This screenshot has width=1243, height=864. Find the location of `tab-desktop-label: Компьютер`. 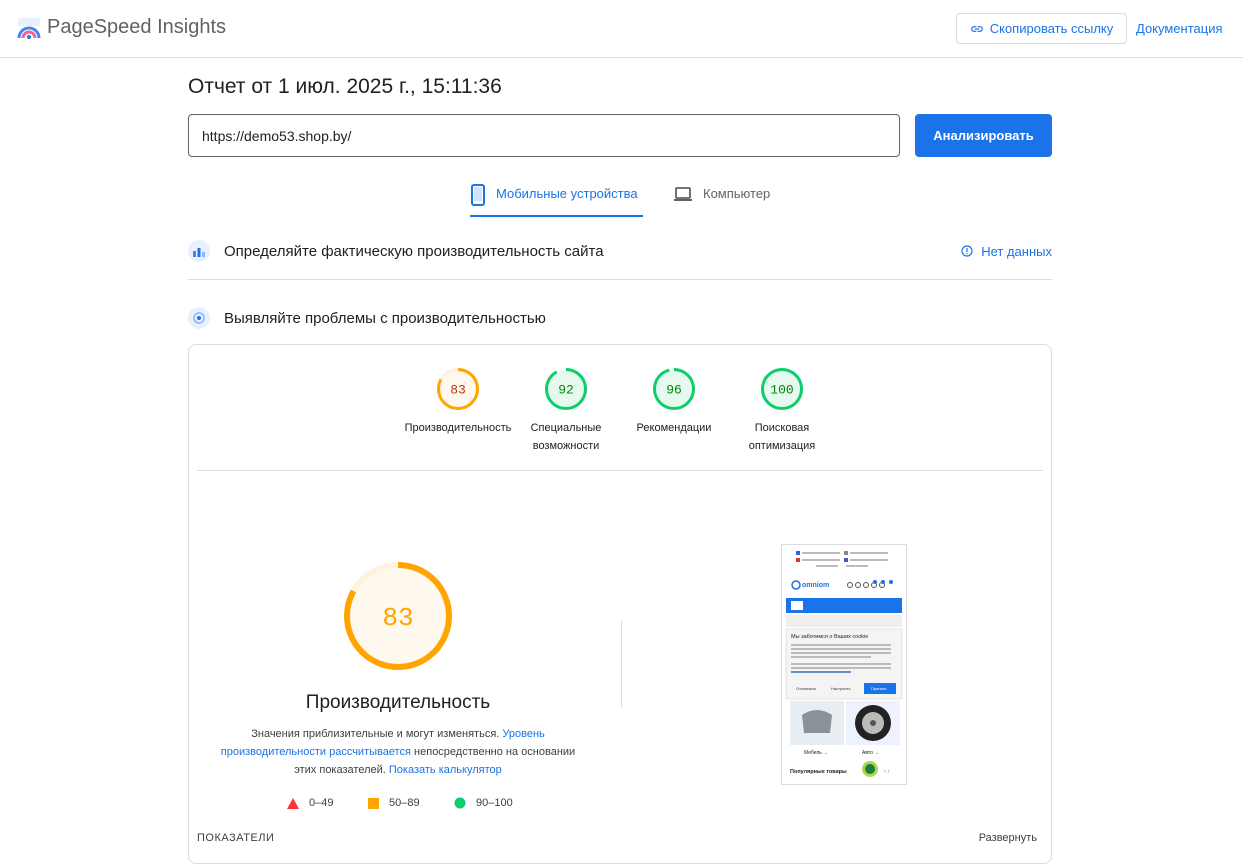

tab-desktop-label: Компьютер is located at coordinates (737, 193).